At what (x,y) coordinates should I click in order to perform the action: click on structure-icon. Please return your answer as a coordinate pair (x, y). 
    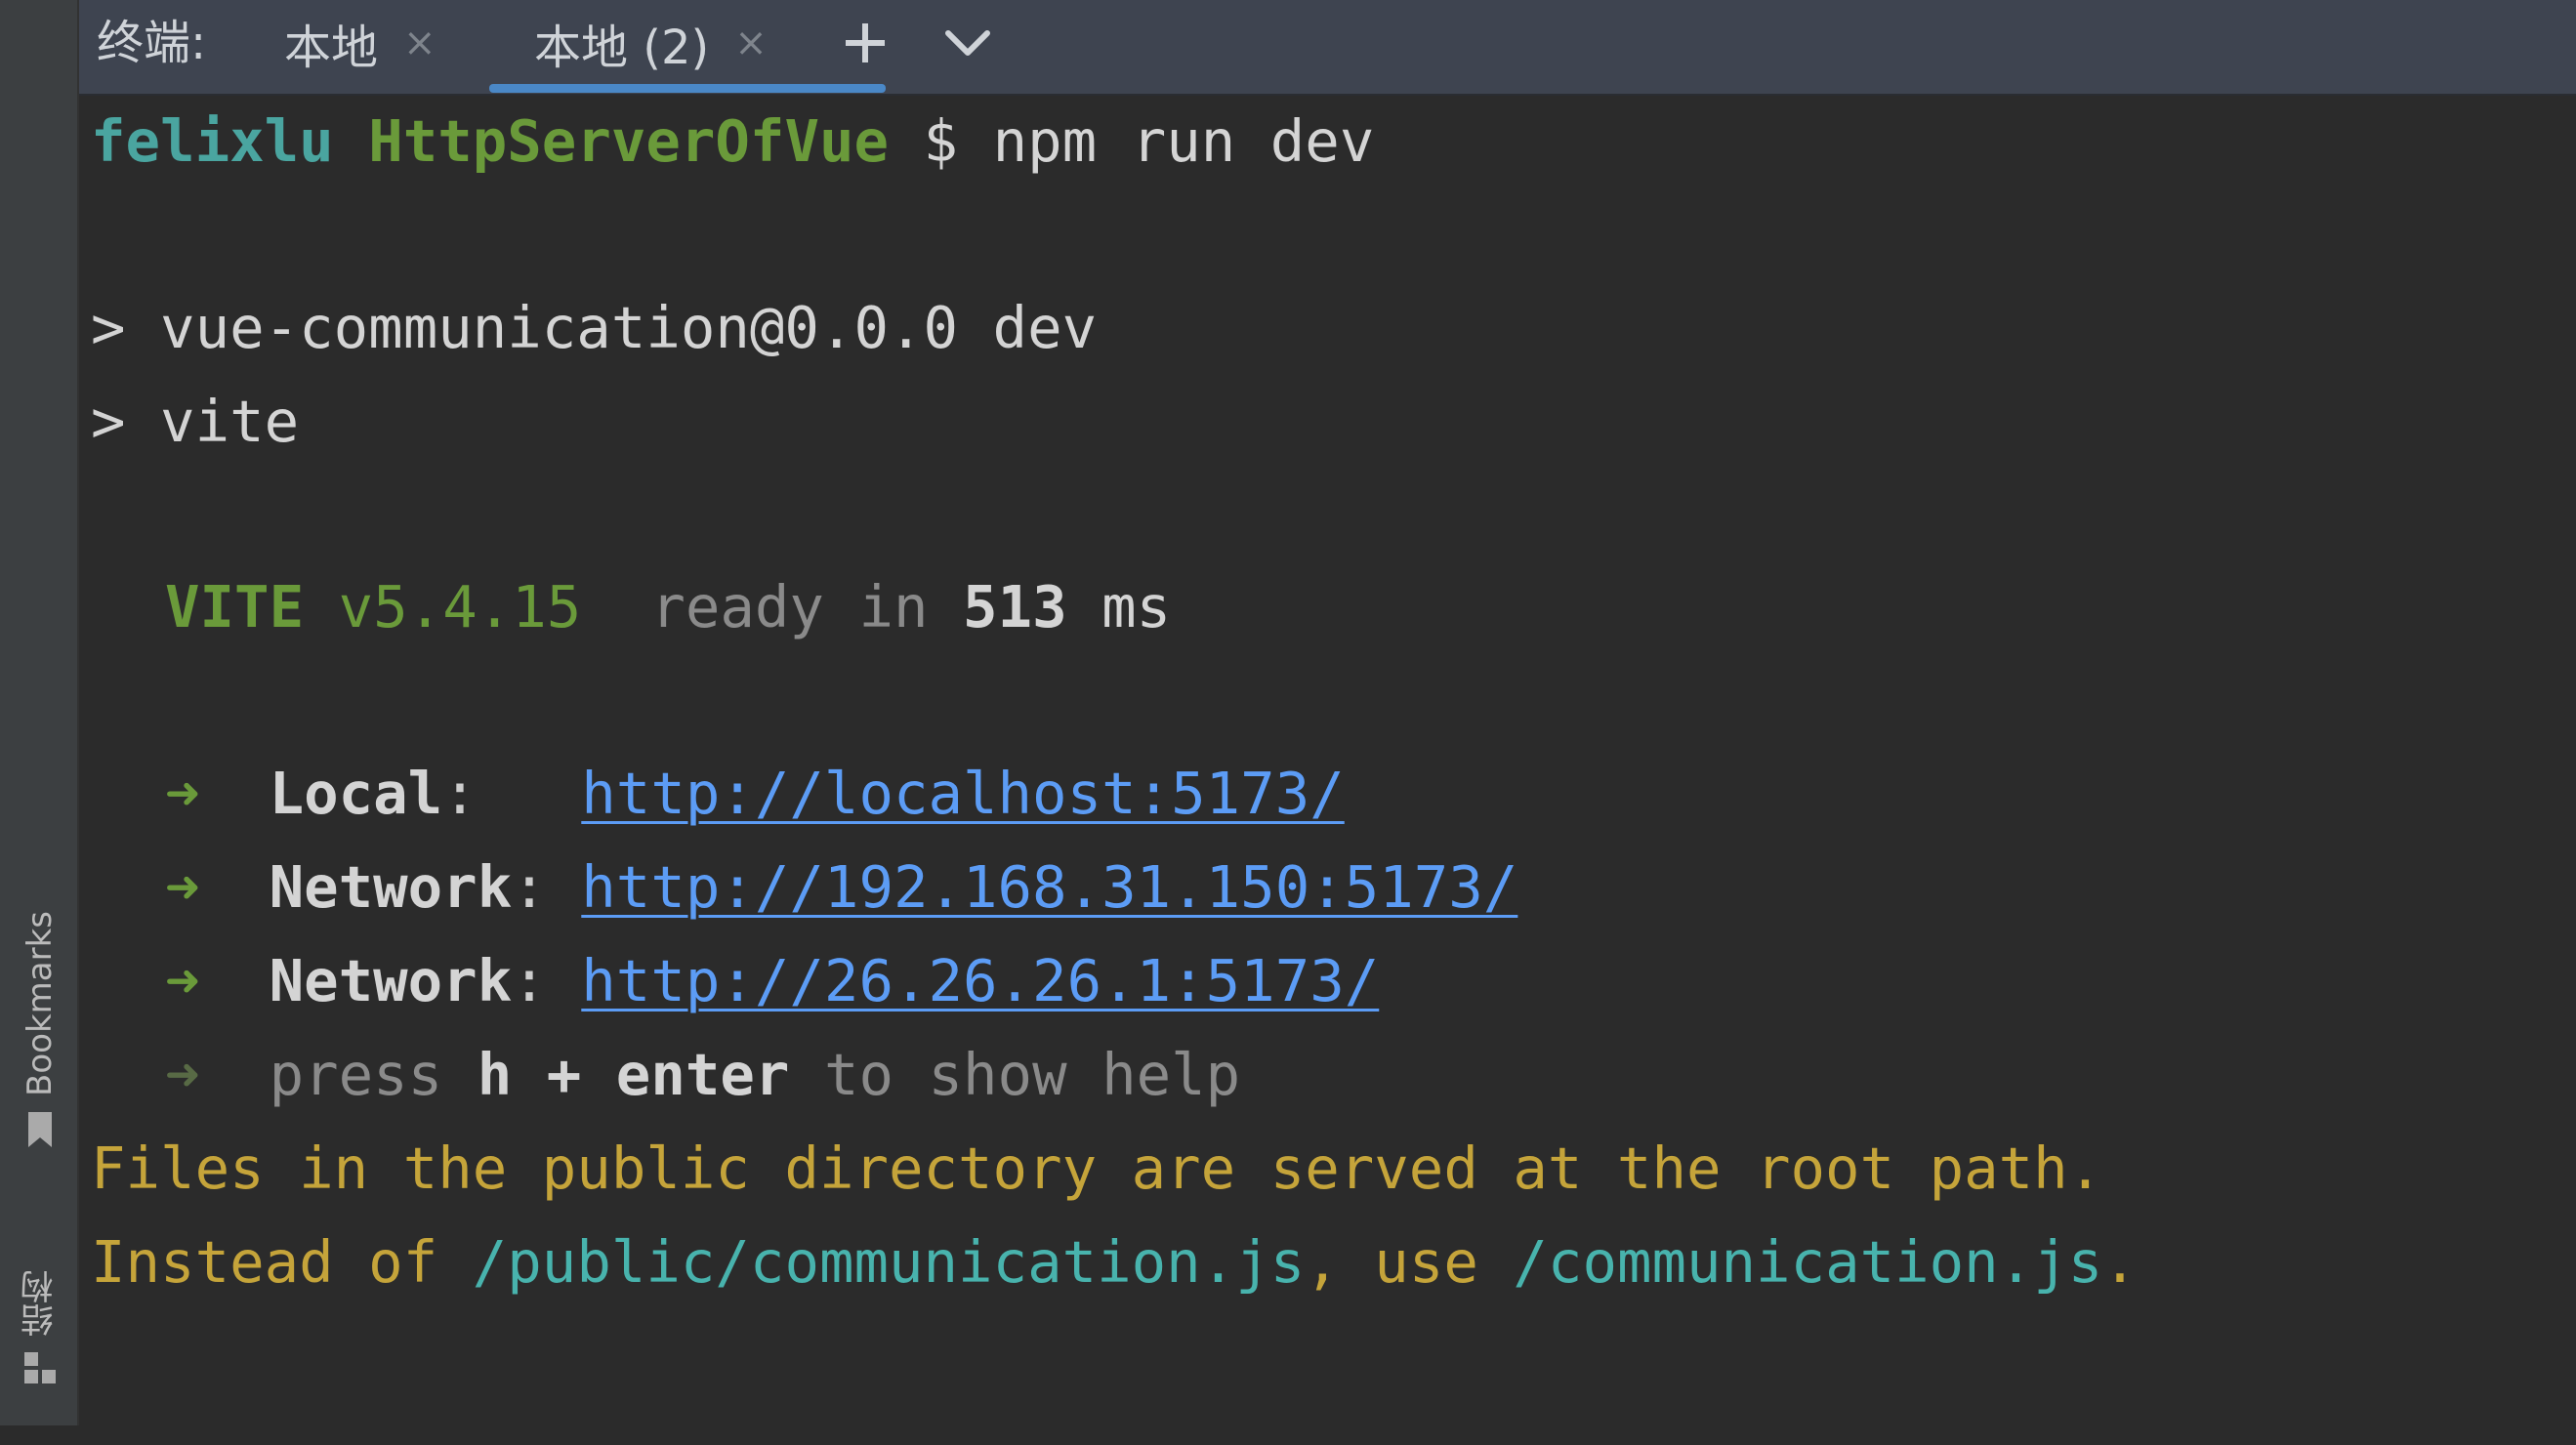
    Looking at the image, I should click on (40, 1367).